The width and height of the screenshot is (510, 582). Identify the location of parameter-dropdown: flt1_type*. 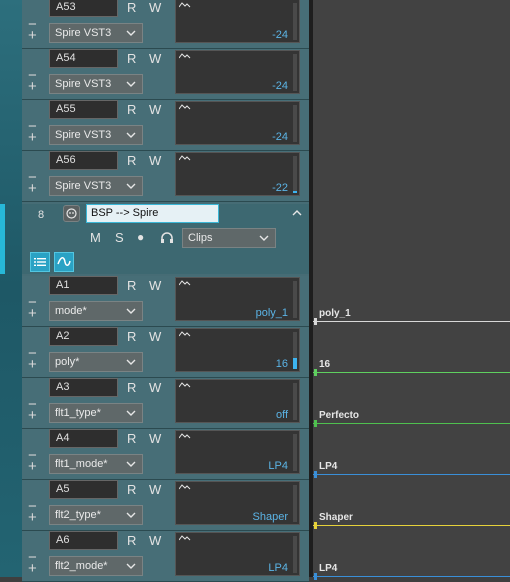
(96, 413).